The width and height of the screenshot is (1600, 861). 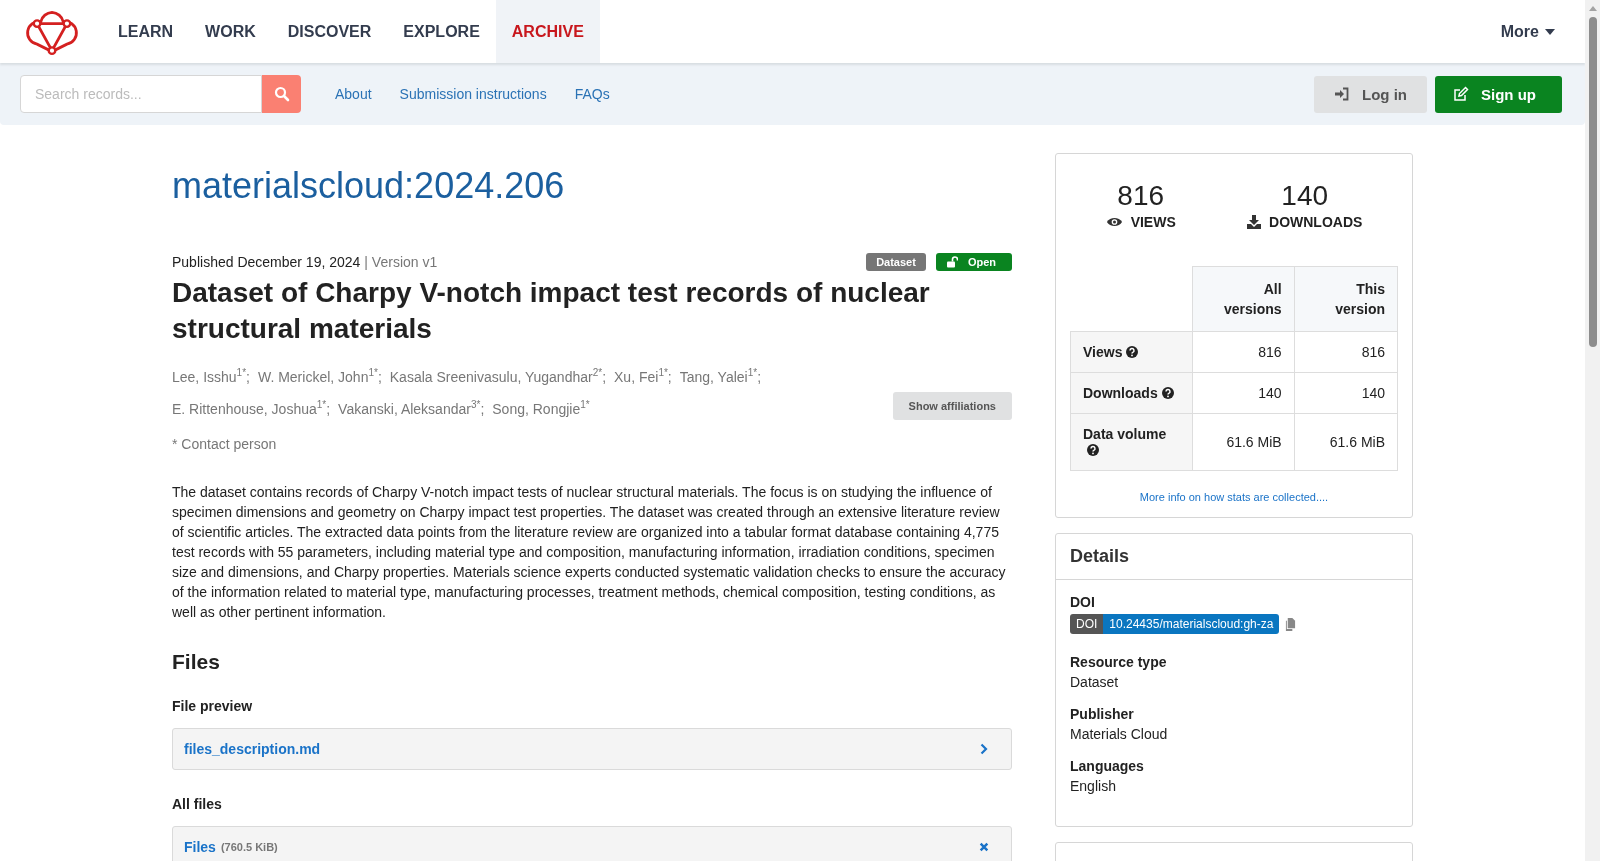 What do you see at coordinates (551, 311) in the screenshot?
I see `record-title: Dataset of Charpy V-notch impact test records of nuclear structural materials` at bounding box center [551, 311].